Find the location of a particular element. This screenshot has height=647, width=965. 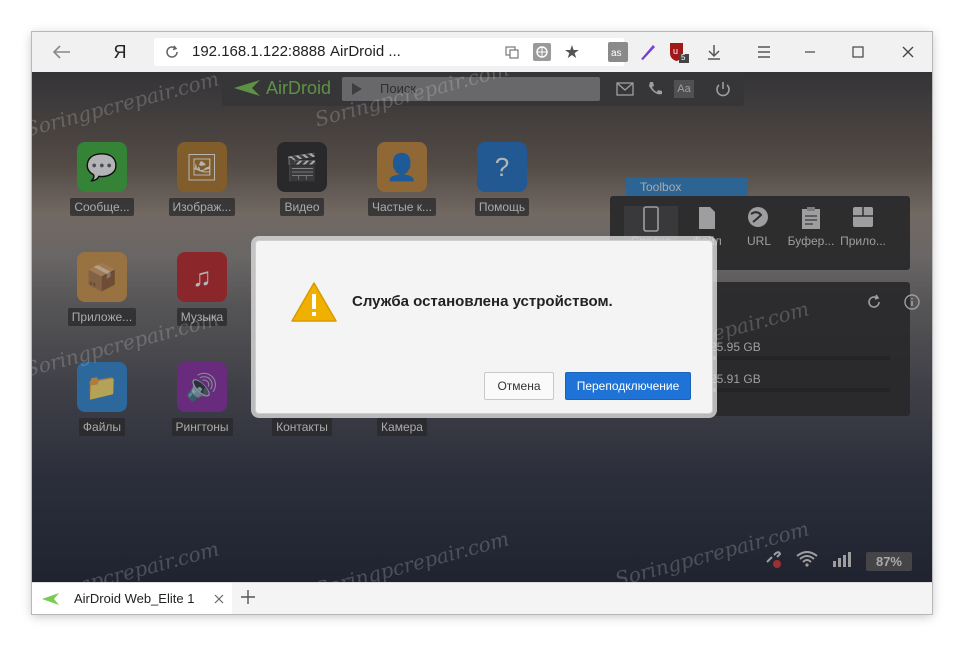

tab-airdroid: AirDroid Web_Elite 1 is located at coordinates (132, 598).